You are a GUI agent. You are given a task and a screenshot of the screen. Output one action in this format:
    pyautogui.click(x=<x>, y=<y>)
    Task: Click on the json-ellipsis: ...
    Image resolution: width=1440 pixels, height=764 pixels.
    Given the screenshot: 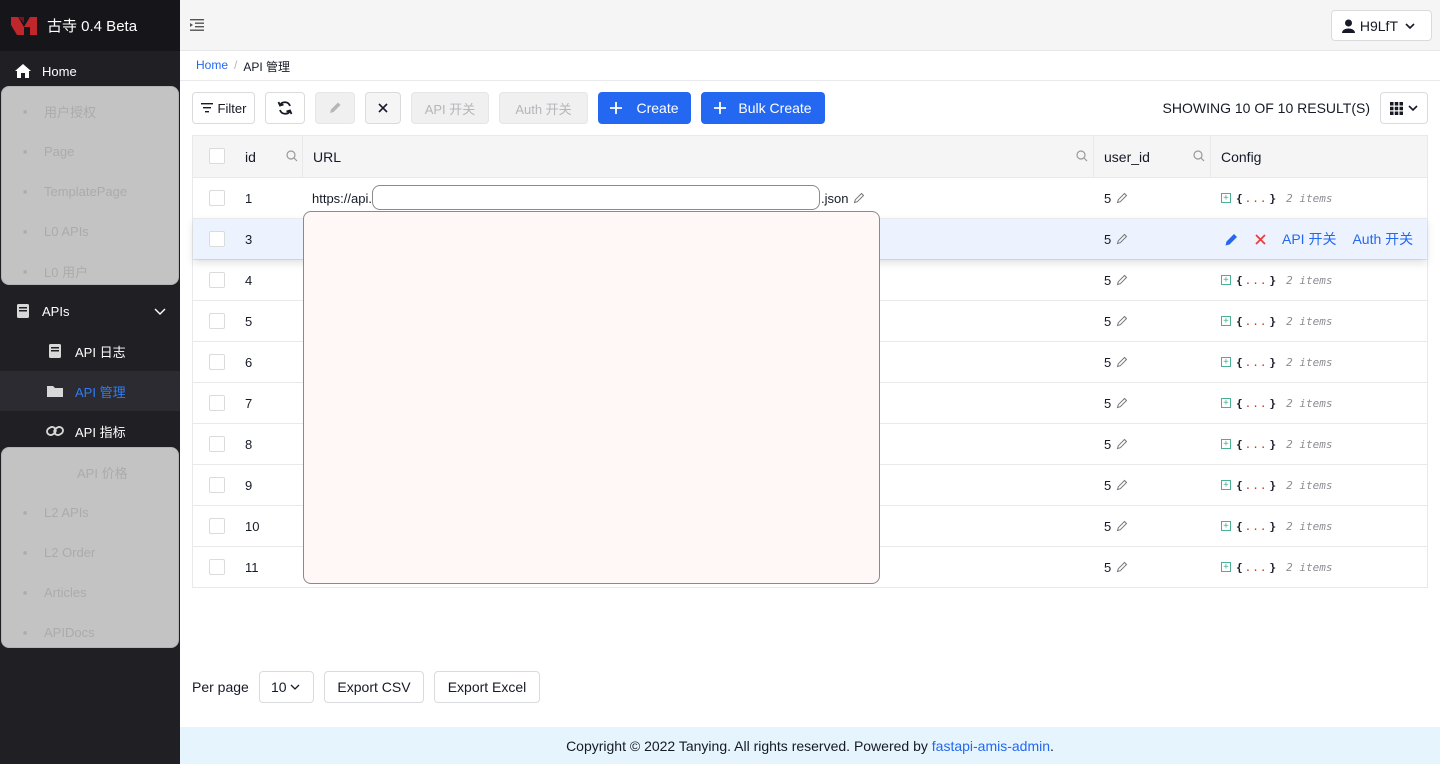 What is the action you would take?
    pyautogui.click(x=1256, y=362)
    